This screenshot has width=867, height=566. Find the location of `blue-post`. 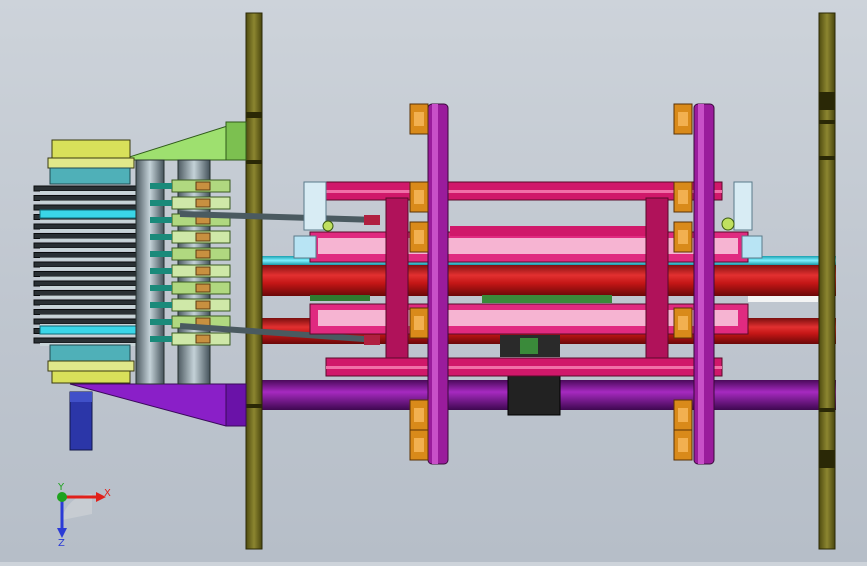

blue-post is located at coordinates (81, 421).